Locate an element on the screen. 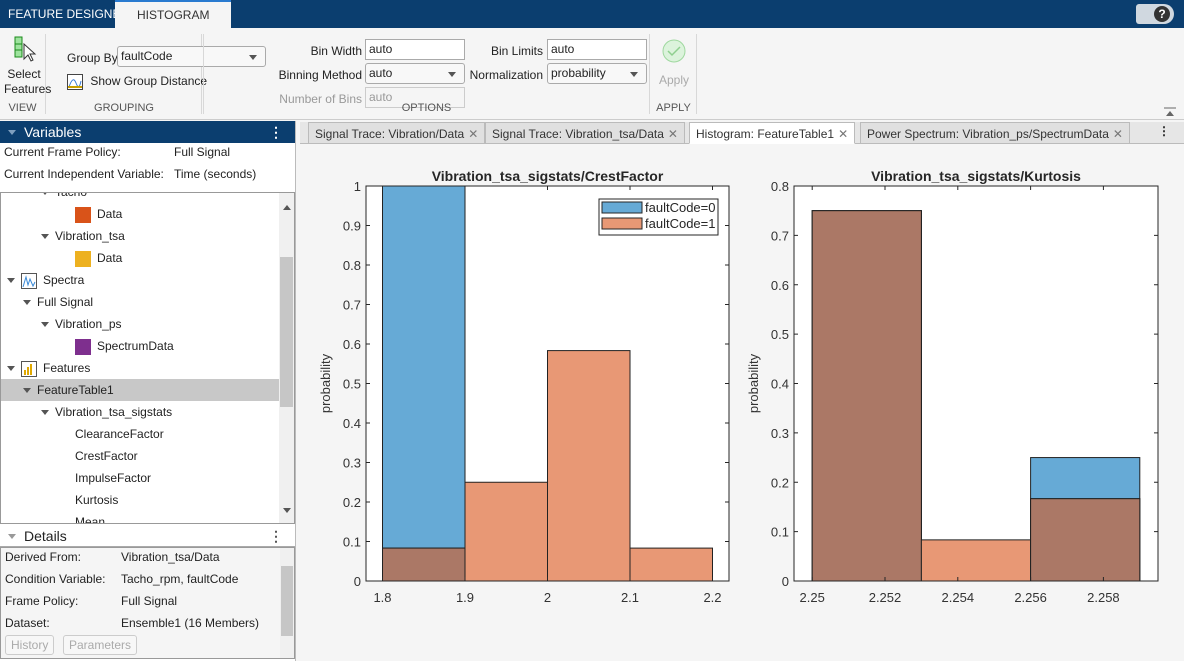 The width and height of the screenshot is (1184, 661). y-tick-label: 1 is located at coordinates (357, 186).